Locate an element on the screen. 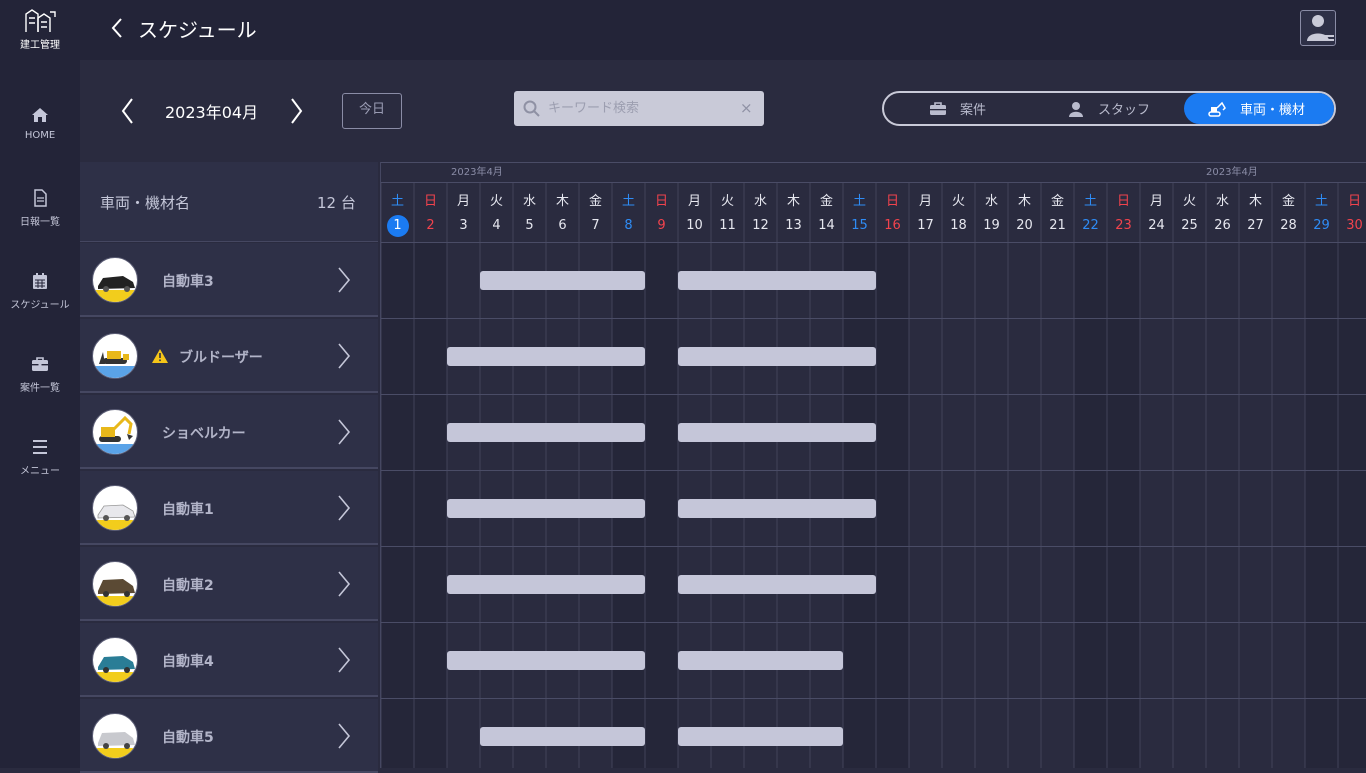 Image resolution: width=1366 pixels, height=773 pixels. day-header: 金 14 is located at coordinates (826, 212).